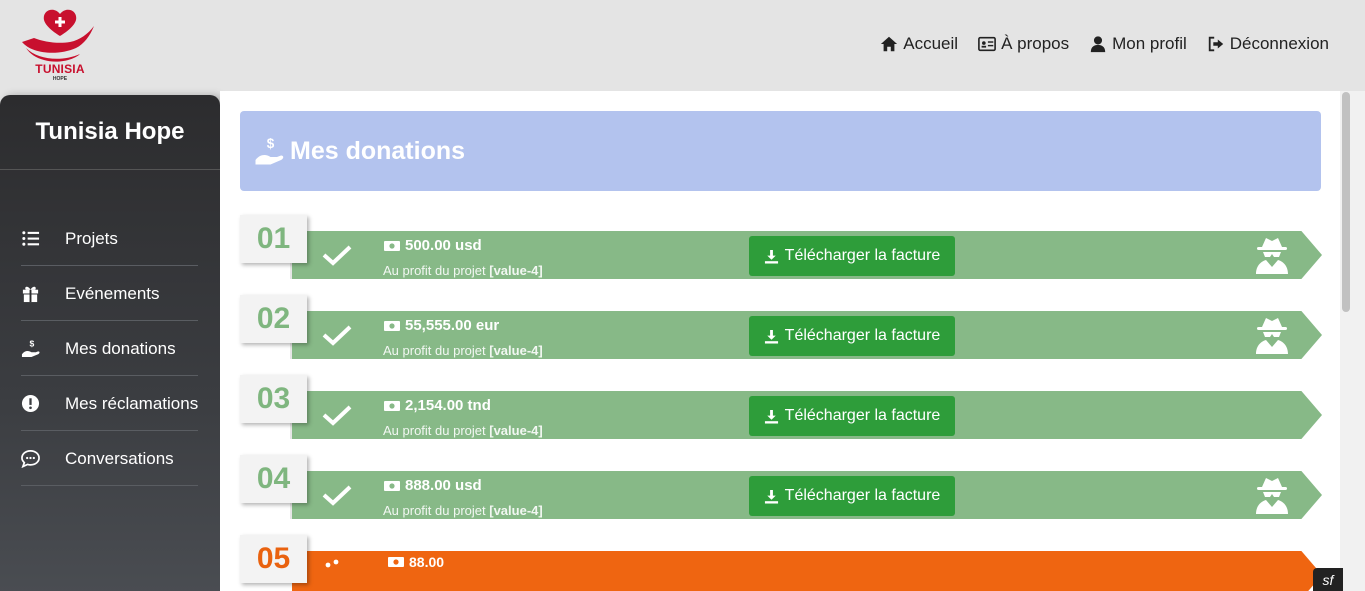 This screenshot has width=1365, height=591. I want to click on sidebar-item-label: Conversations, so click(119, 458).